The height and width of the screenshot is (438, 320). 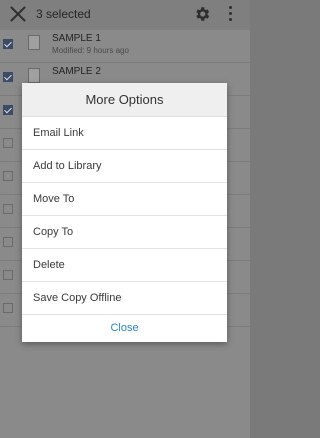 What do you see at coordinates (18, 14) in the screenshot?
I see `close-icon` at bounding box center [18, 14].